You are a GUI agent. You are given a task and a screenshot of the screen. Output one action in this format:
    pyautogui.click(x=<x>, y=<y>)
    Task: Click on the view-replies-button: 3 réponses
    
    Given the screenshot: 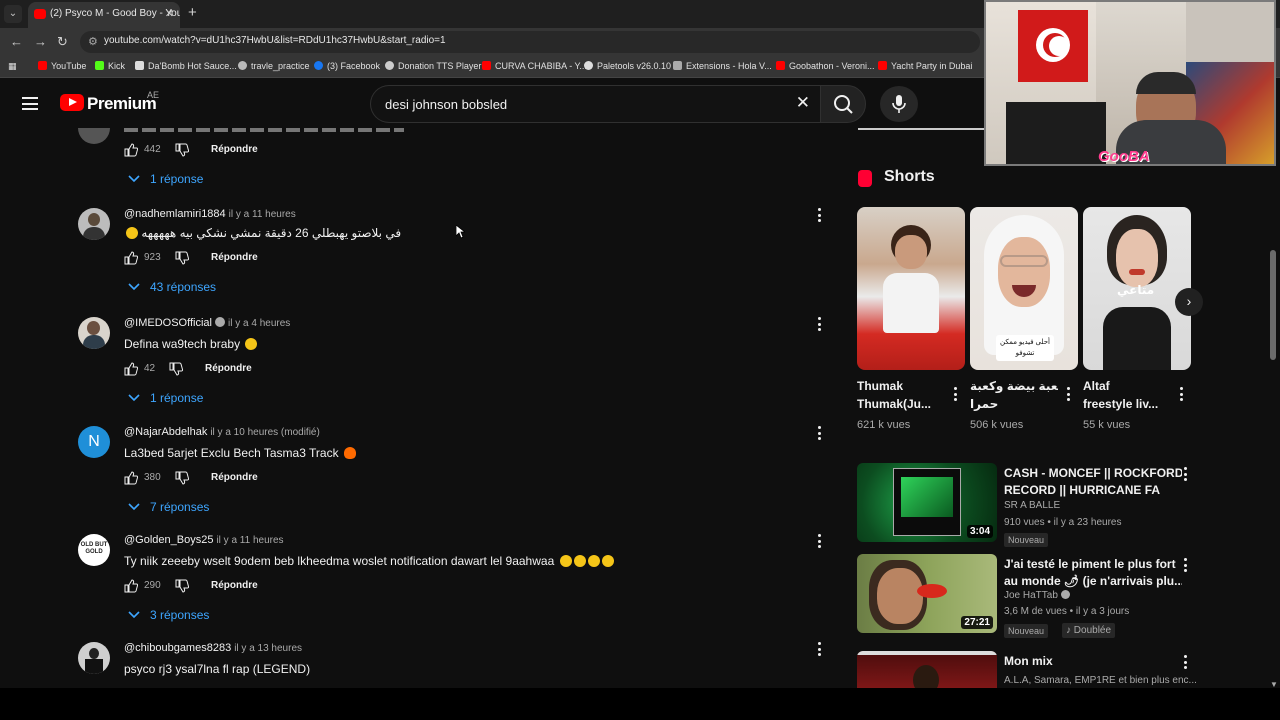 What is the action you would take?
    pyautogui.click(x=168, y=615)
    